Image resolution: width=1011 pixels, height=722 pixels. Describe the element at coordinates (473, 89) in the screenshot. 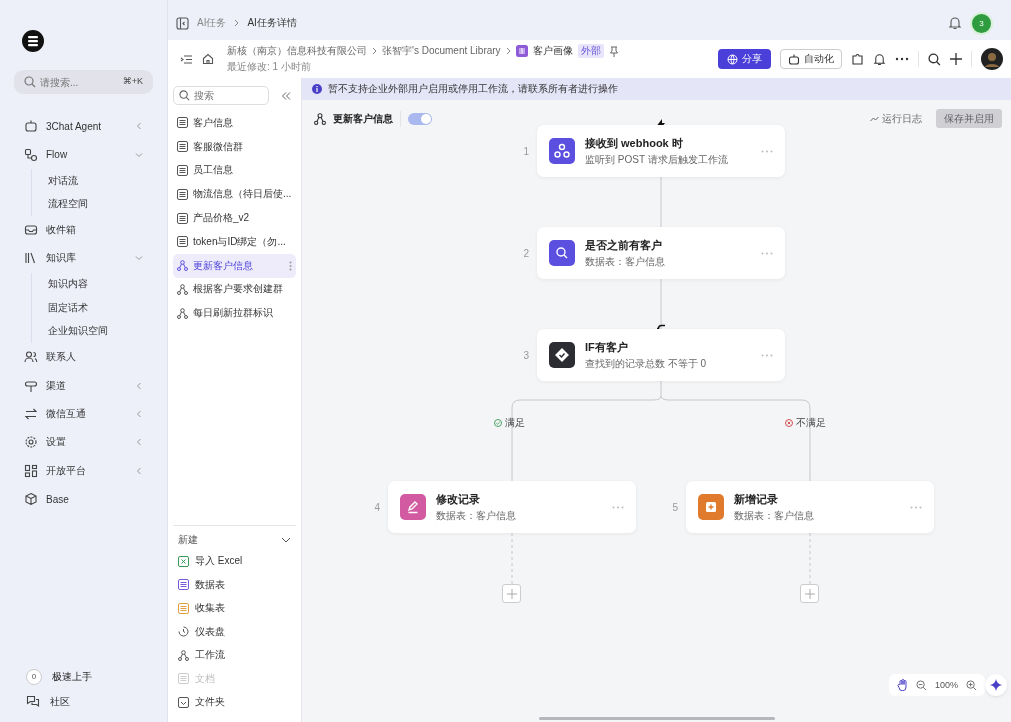

I see `banner-text: 暂不支持企业外部用户启用或停用工作流，请联系所有者进行操作` at that location.